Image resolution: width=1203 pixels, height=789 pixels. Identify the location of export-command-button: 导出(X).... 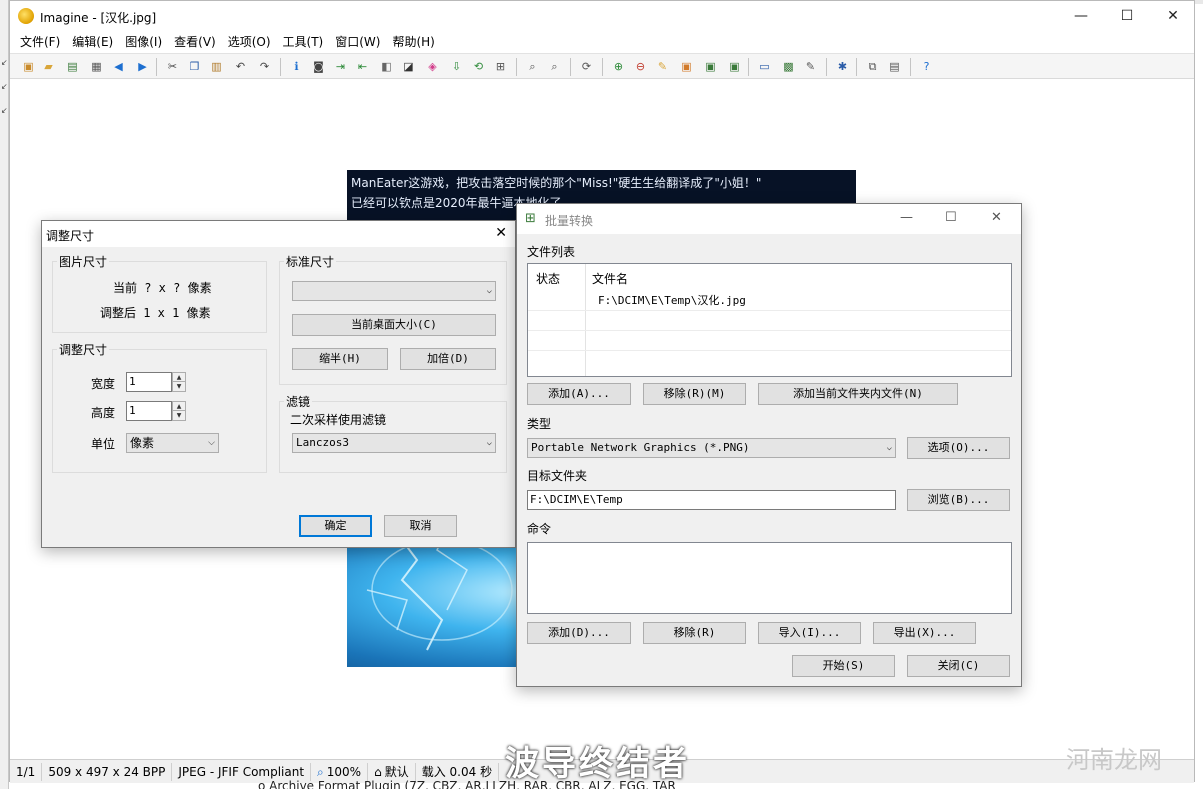
(924, 633).